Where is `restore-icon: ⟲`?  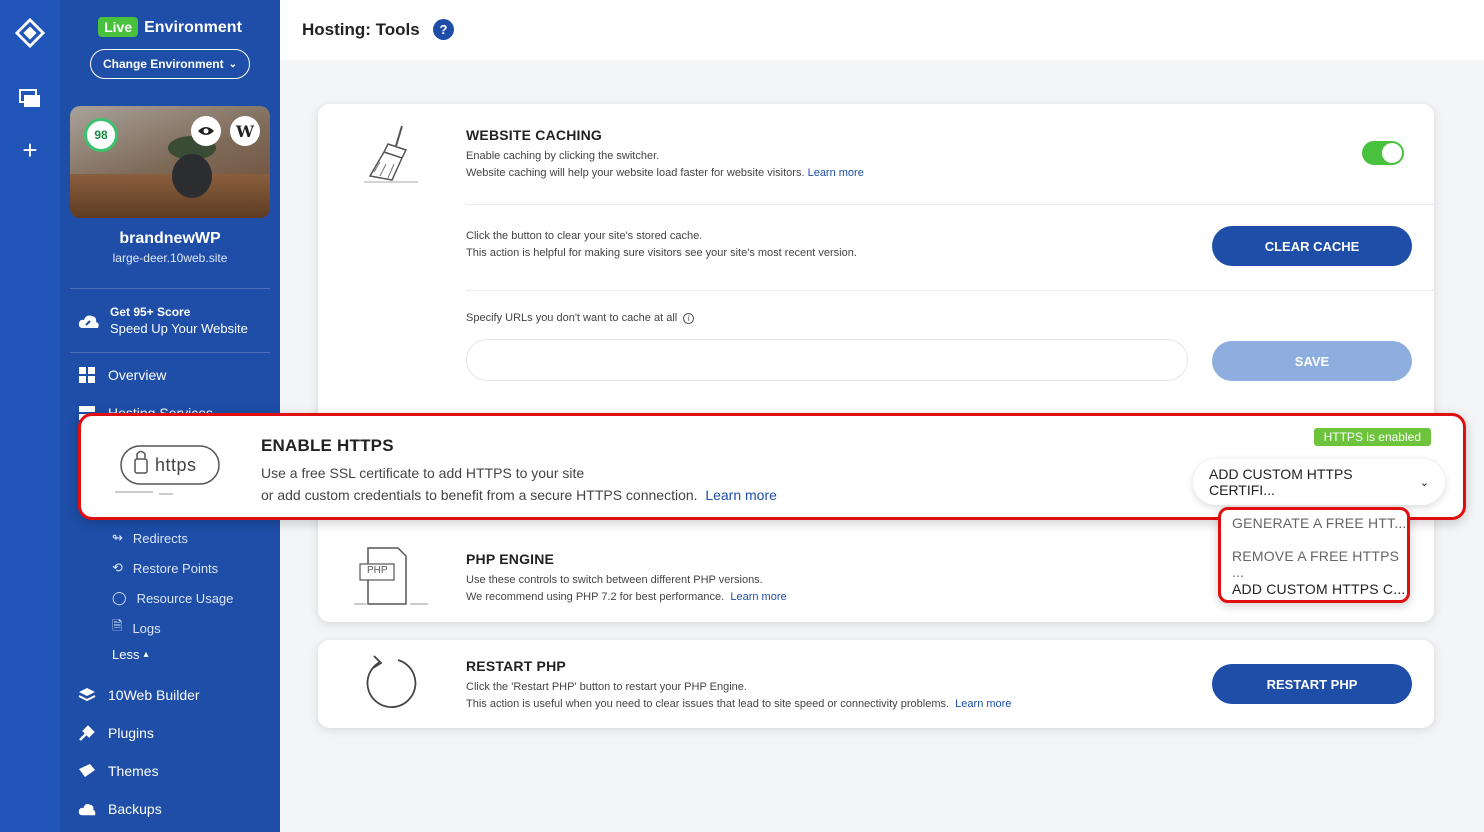
restore-icon: ⟲ is located at coordinates (117, 567).